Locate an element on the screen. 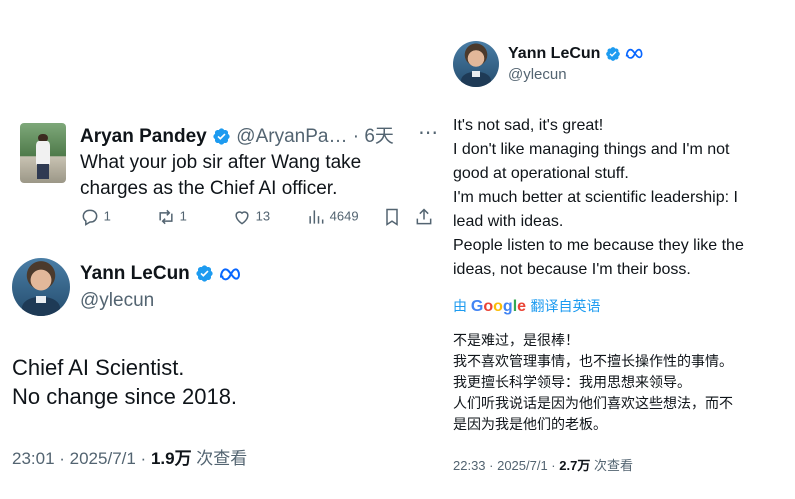  translation-attribution: 由 Google 翻译自英语 is located at coordinates (527, 306).